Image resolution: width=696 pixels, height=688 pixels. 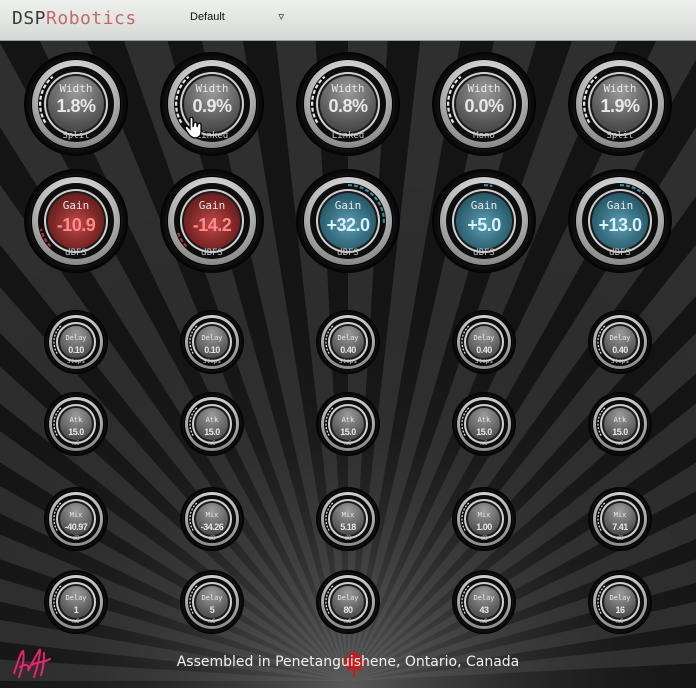 What do you see at coordinates (348, 20) in the screenshot?
I see `title-bar: DSPRobotics Default ▿` at bounding box center [348, 20].